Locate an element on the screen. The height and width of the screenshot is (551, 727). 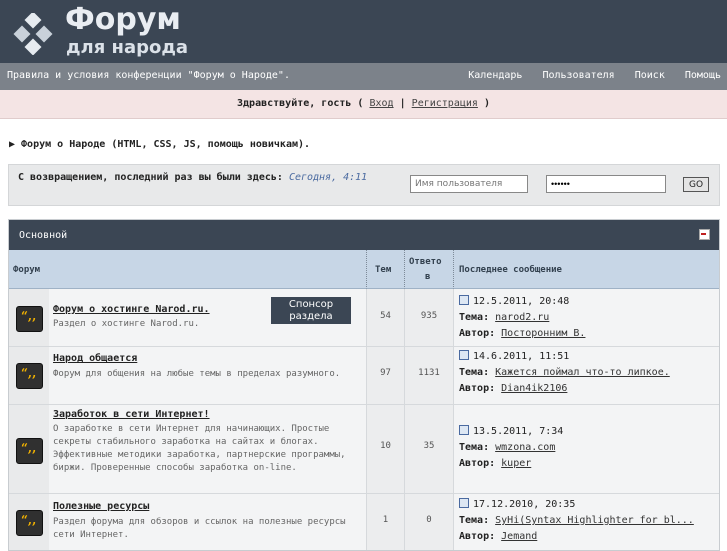
replies-count-cell: 35 is located at coordinates (429, 449).